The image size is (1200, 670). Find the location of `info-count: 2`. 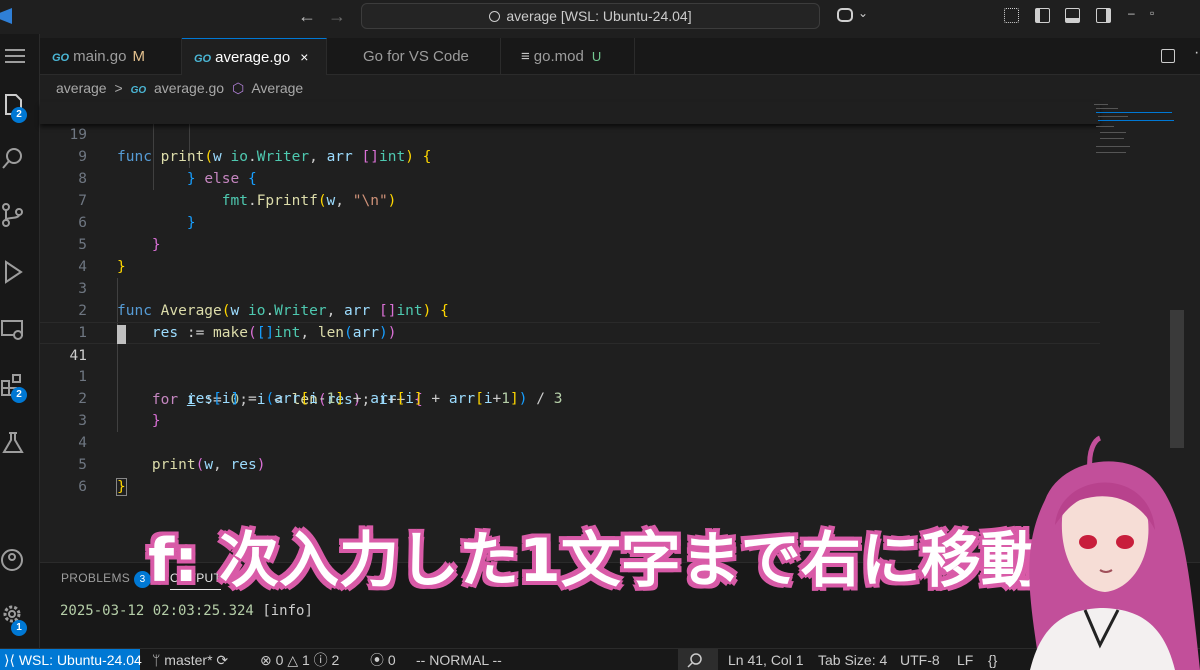

info-count: 2 is located at coordinates (335, 660).